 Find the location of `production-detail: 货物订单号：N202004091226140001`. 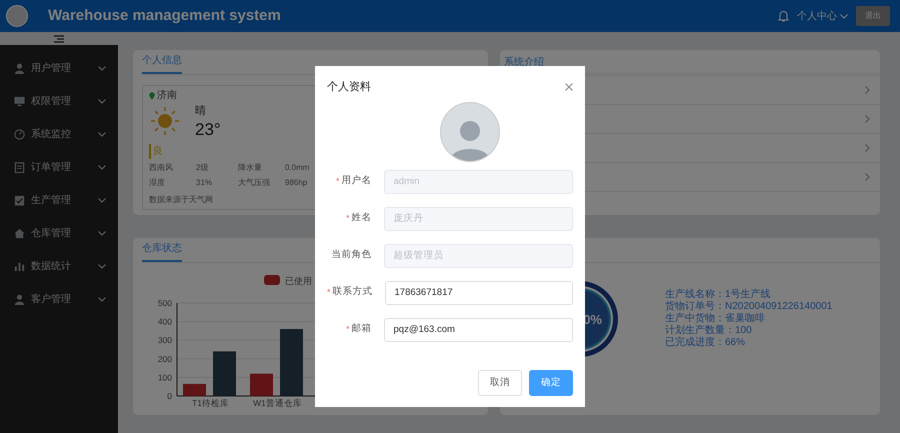

production-detail: 货物订单号：N202004091226140001 is located at coordinates (748, 306).